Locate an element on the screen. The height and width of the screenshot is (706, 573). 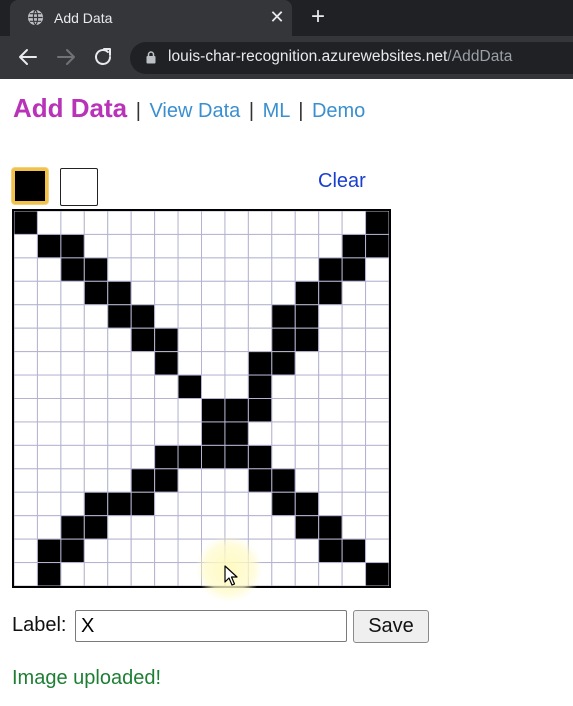
nav-link-view-data: View Data is located at coordinates (194, 111).